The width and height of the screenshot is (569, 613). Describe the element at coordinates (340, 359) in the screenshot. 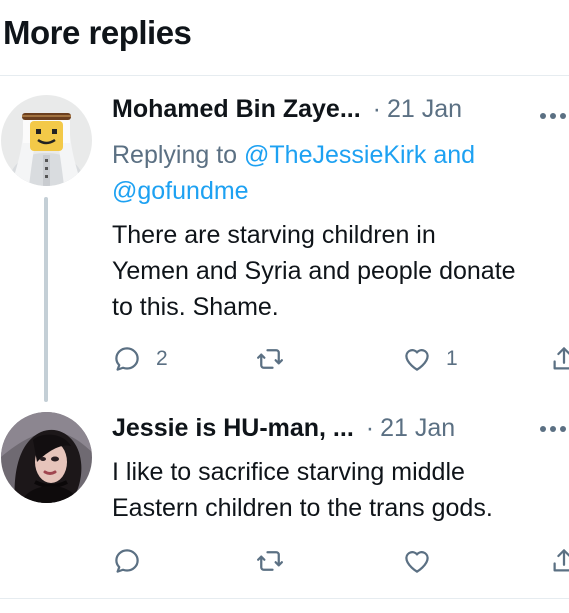

I see `tweet-actions: 2 1` at that location.